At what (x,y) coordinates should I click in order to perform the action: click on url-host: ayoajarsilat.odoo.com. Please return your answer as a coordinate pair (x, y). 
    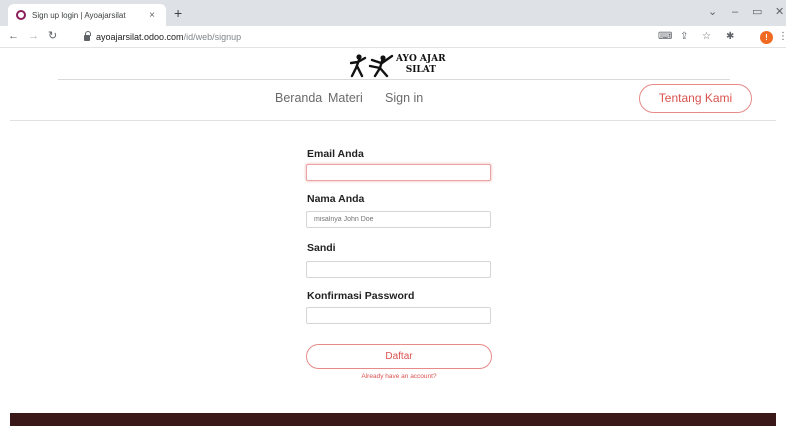
    Looking at the image, I should click on (140, 37).